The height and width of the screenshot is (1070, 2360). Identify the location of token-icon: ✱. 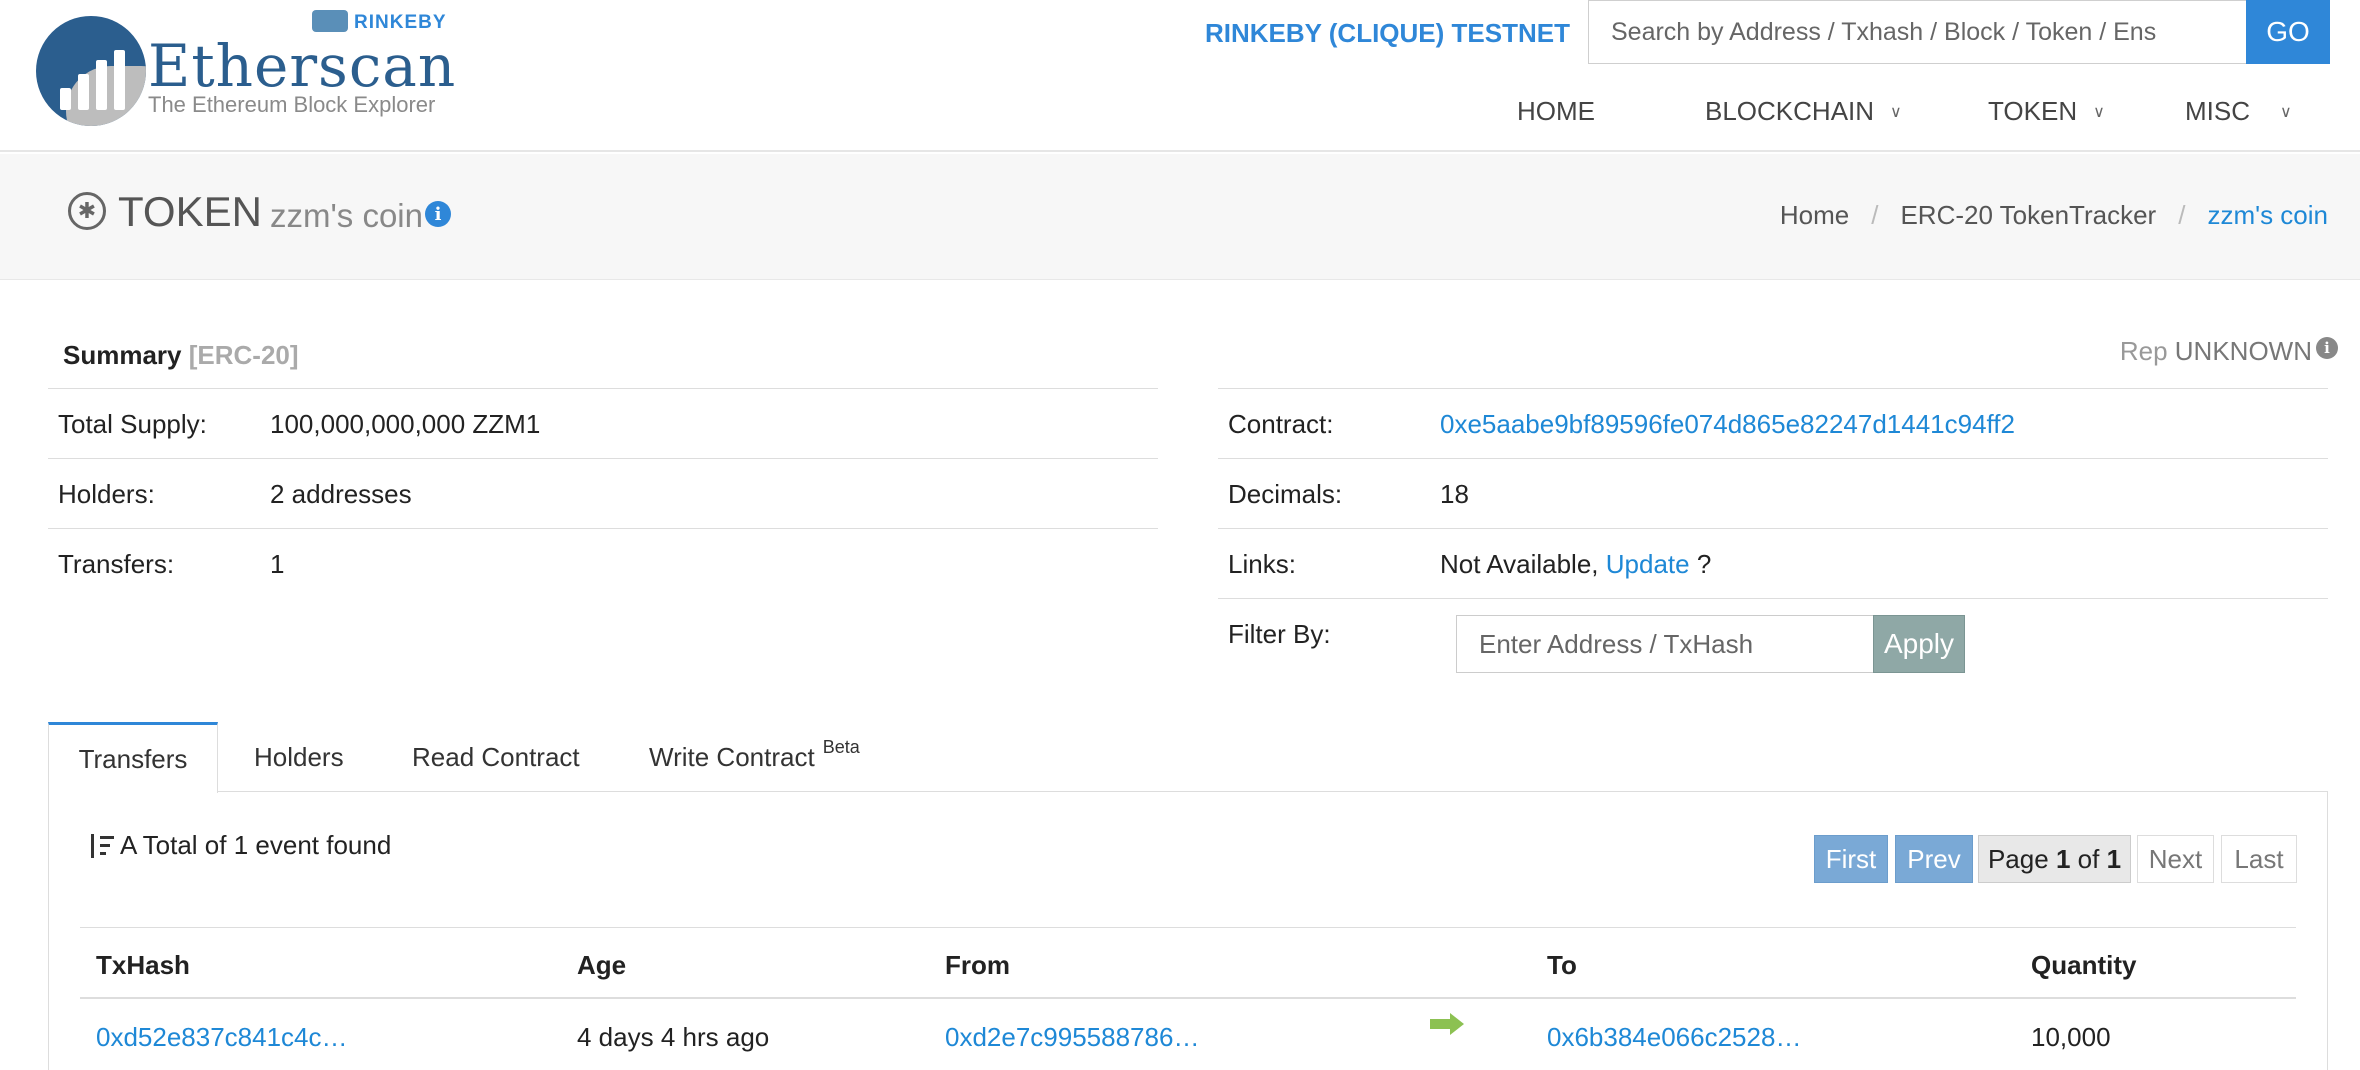
(87, 211).